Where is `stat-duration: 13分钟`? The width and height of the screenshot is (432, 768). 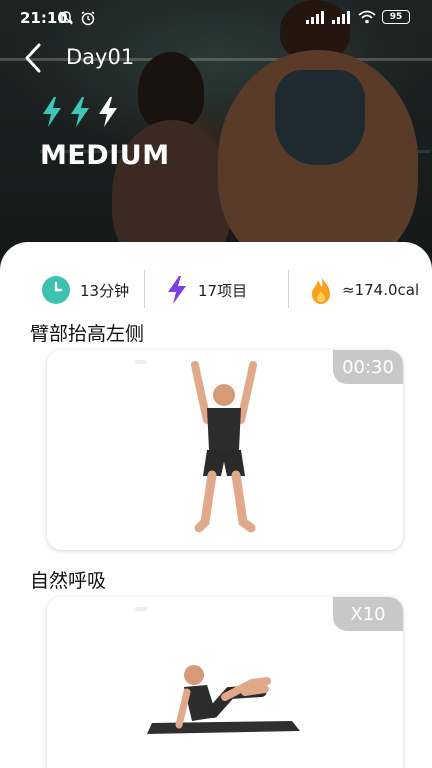 stat-duration: 13分钟 is located at coordinates (85, 290).